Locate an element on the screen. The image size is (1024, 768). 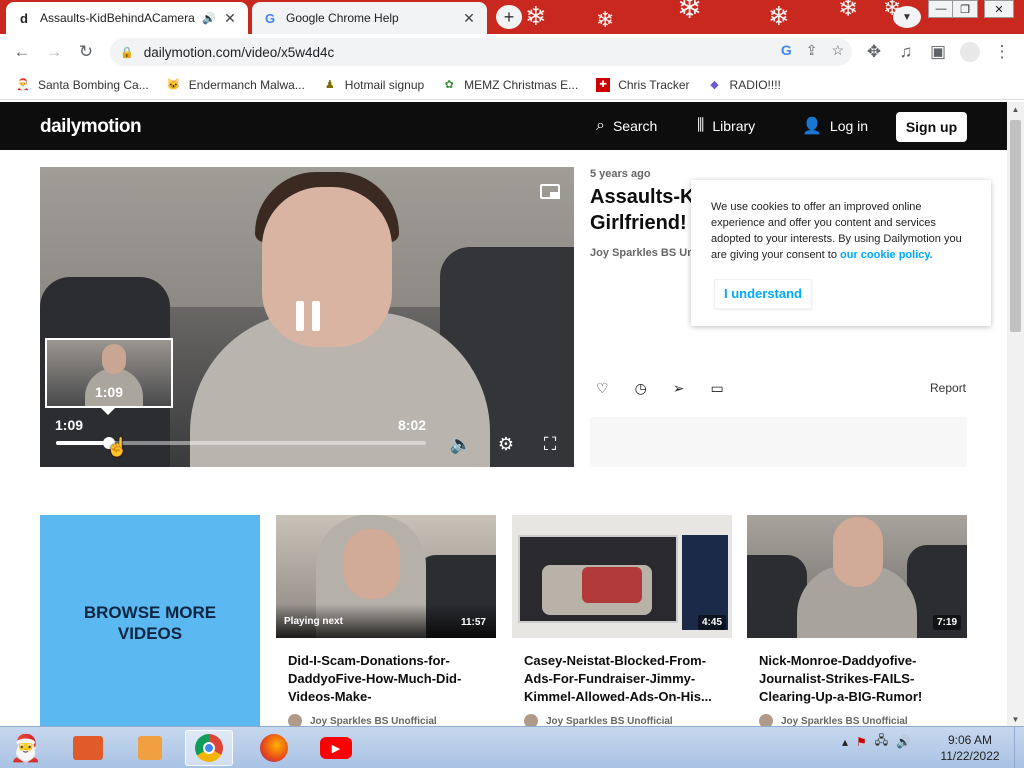
new-tab-button: + is located at coordinates (509, 17).